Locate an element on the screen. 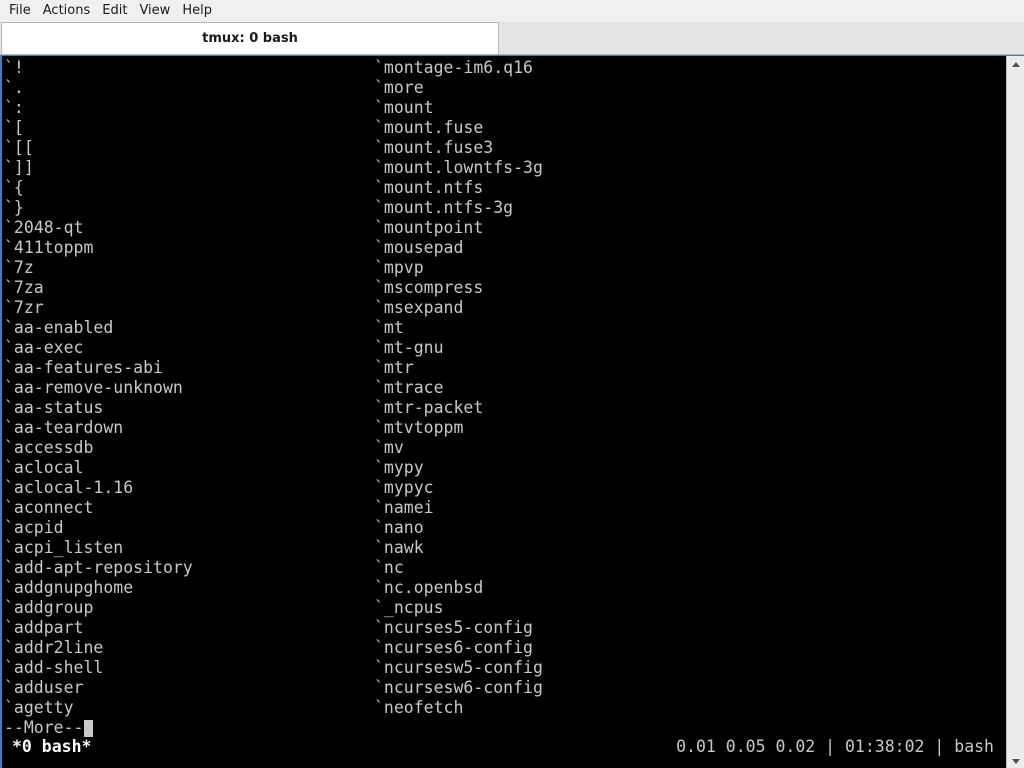 This screenshot has width=1024, height=768. menu-edit: Edit is located at coordinates (114, 11).